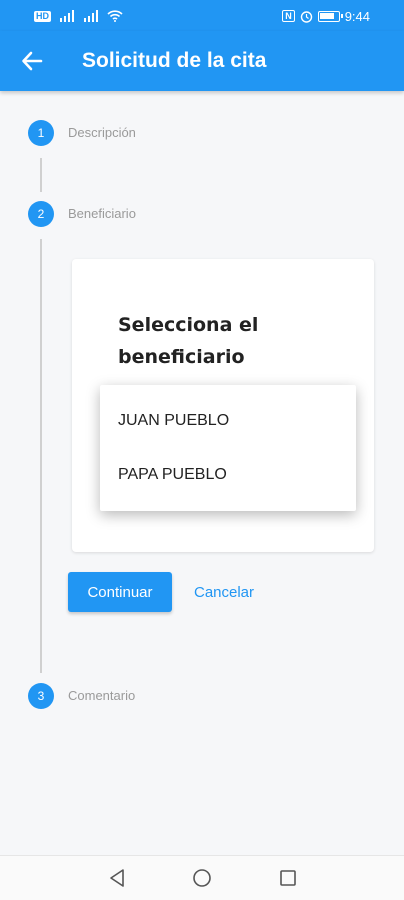 This screenshot has width=404, height=900. I want to click on status-time: 9:44, so click(357, 16).